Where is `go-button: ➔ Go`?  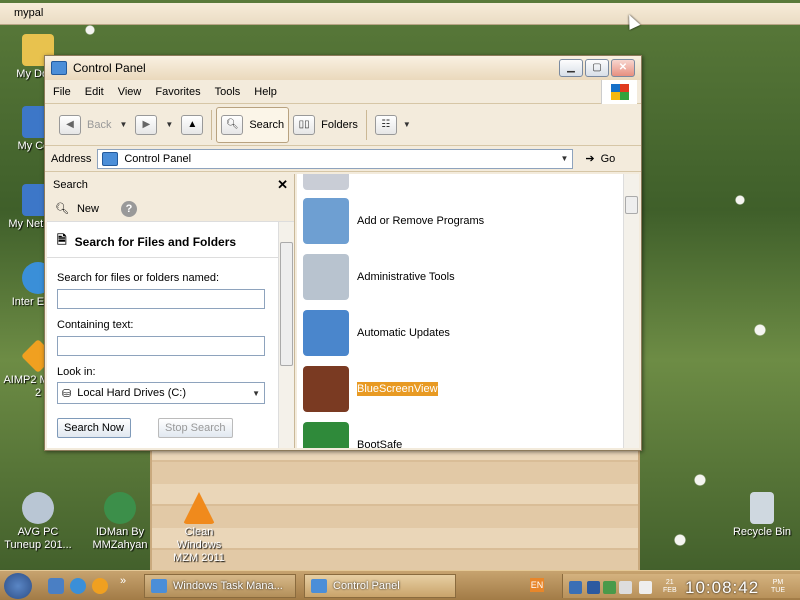 go-button: ➔ Go is located at coordinates (600, 159).